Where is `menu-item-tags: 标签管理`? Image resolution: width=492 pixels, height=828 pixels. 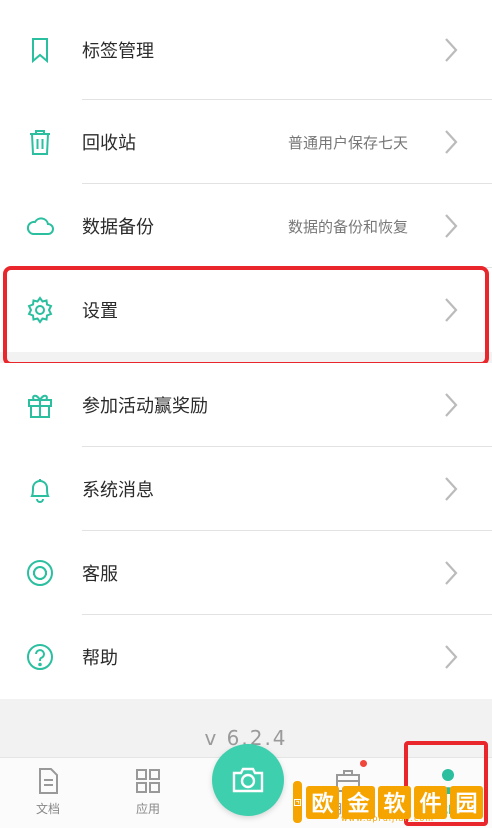
menu-item-tags: 标签管理 is located at coordinates (246, 50).